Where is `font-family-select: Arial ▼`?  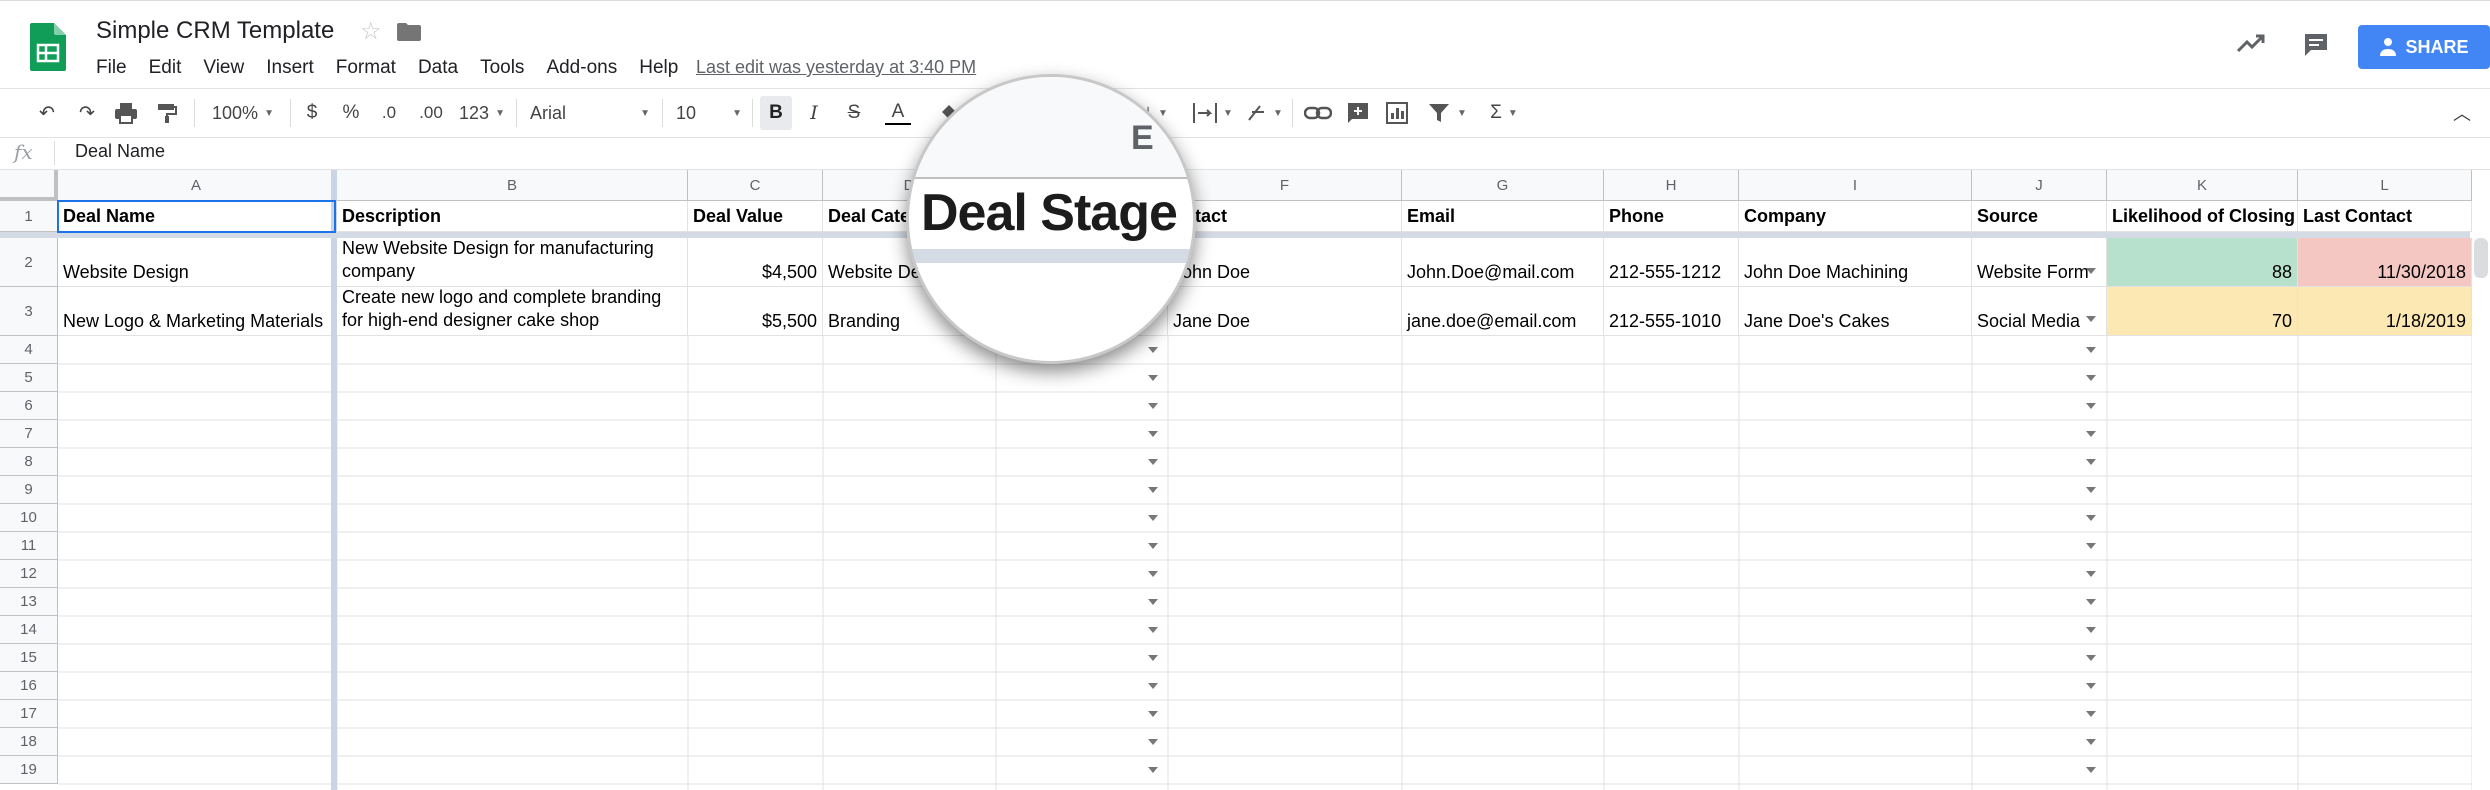
font-family-select: Arial ▼ is located at coordinates (590, 113).